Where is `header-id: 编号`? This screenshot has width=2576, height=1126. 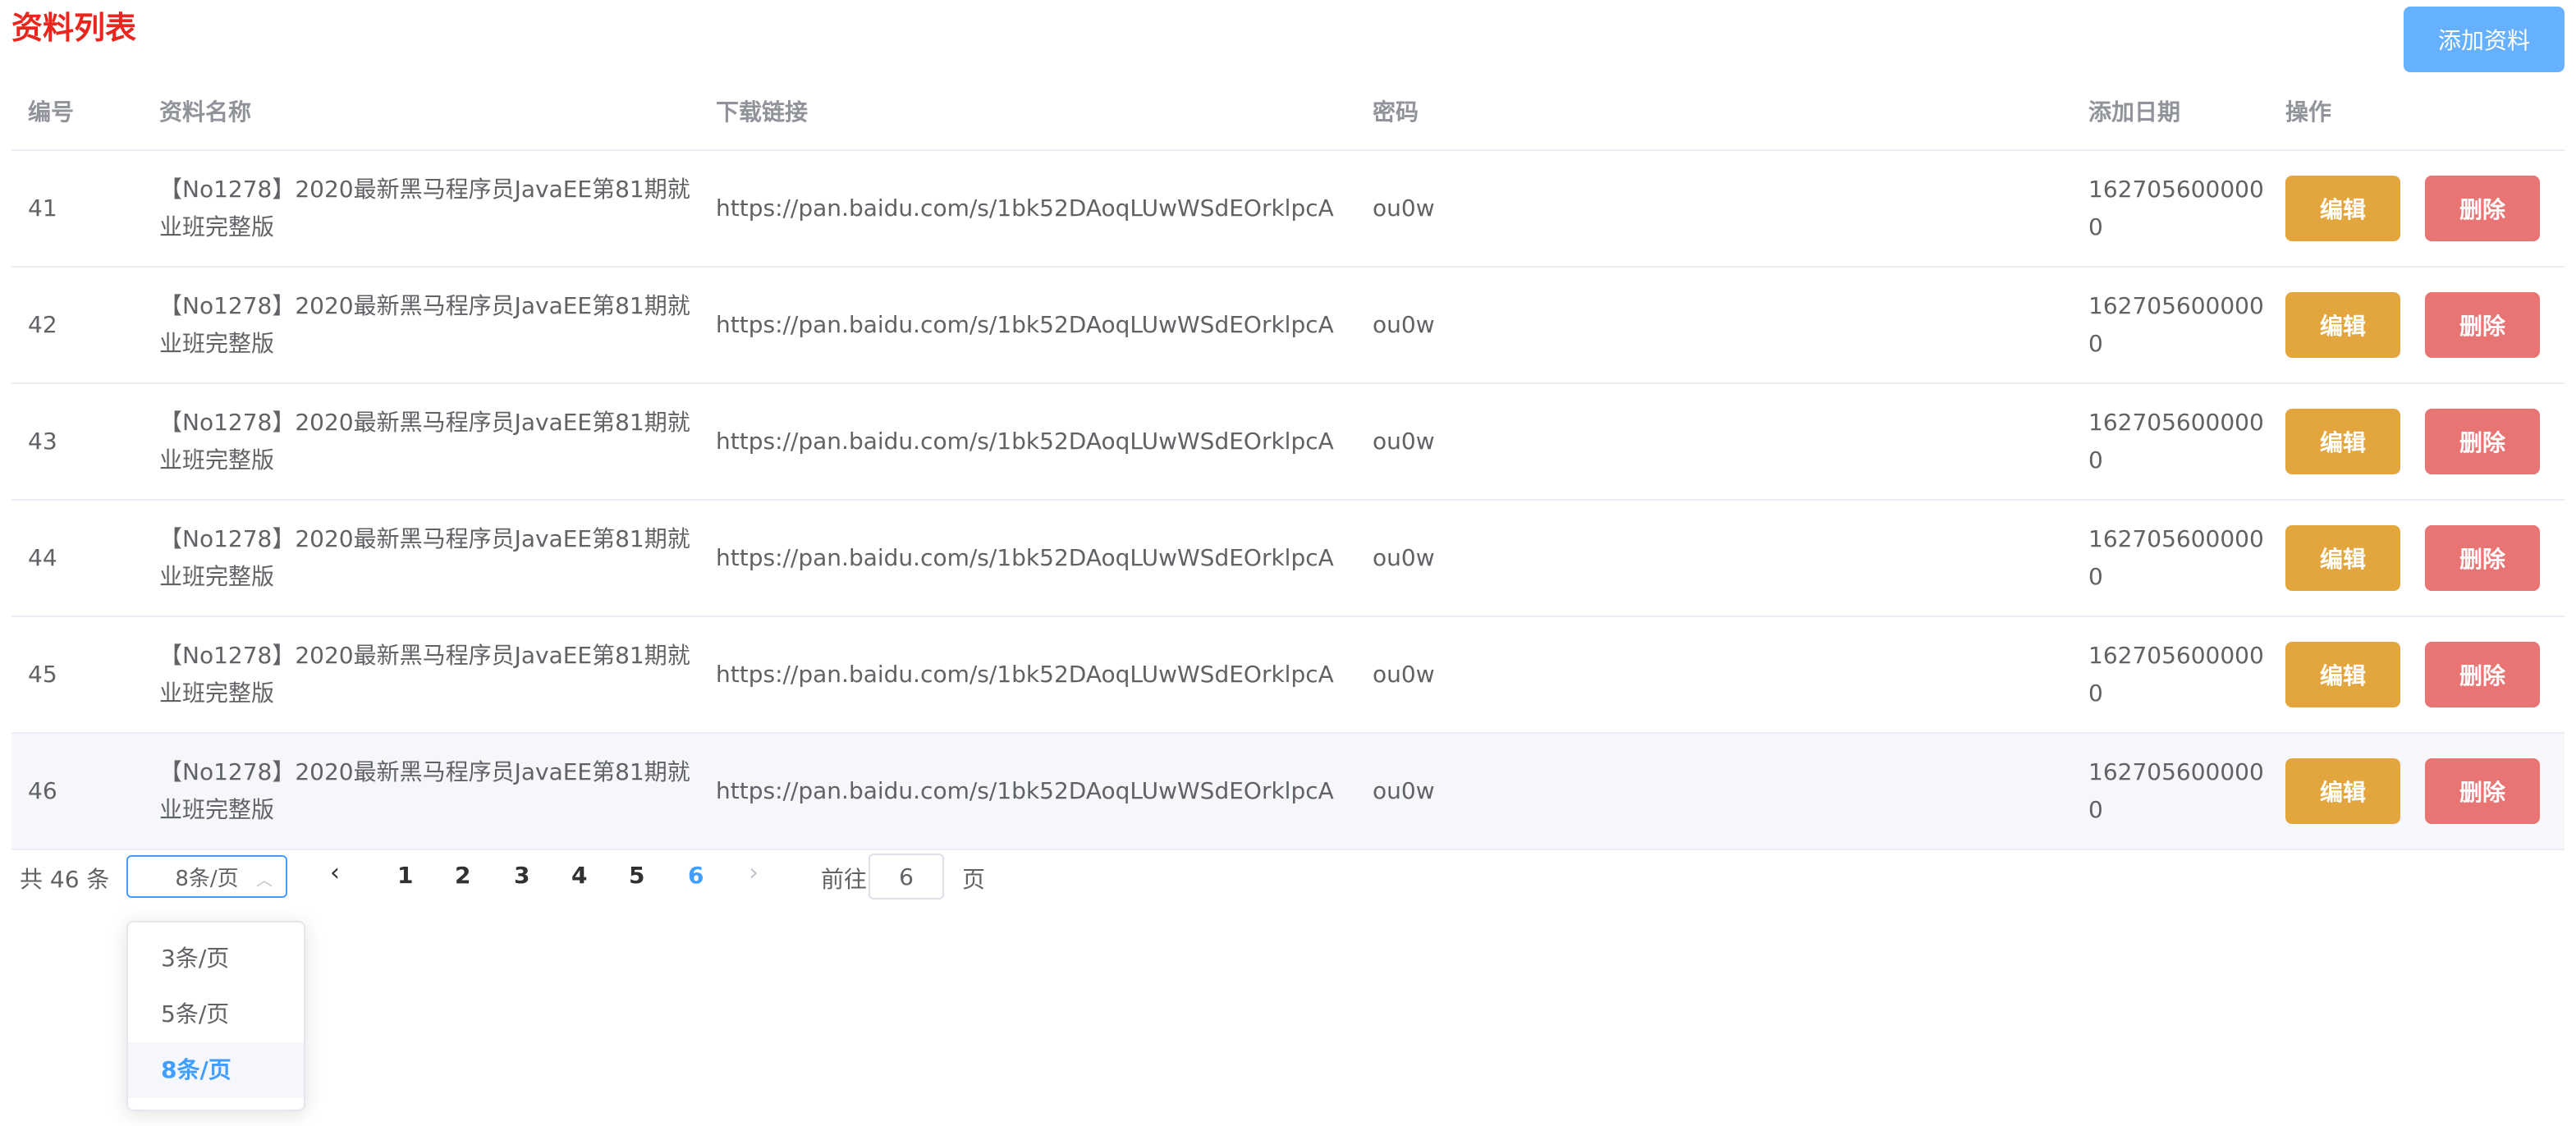
header-id: 编号 is located at coordinates (52, 112).